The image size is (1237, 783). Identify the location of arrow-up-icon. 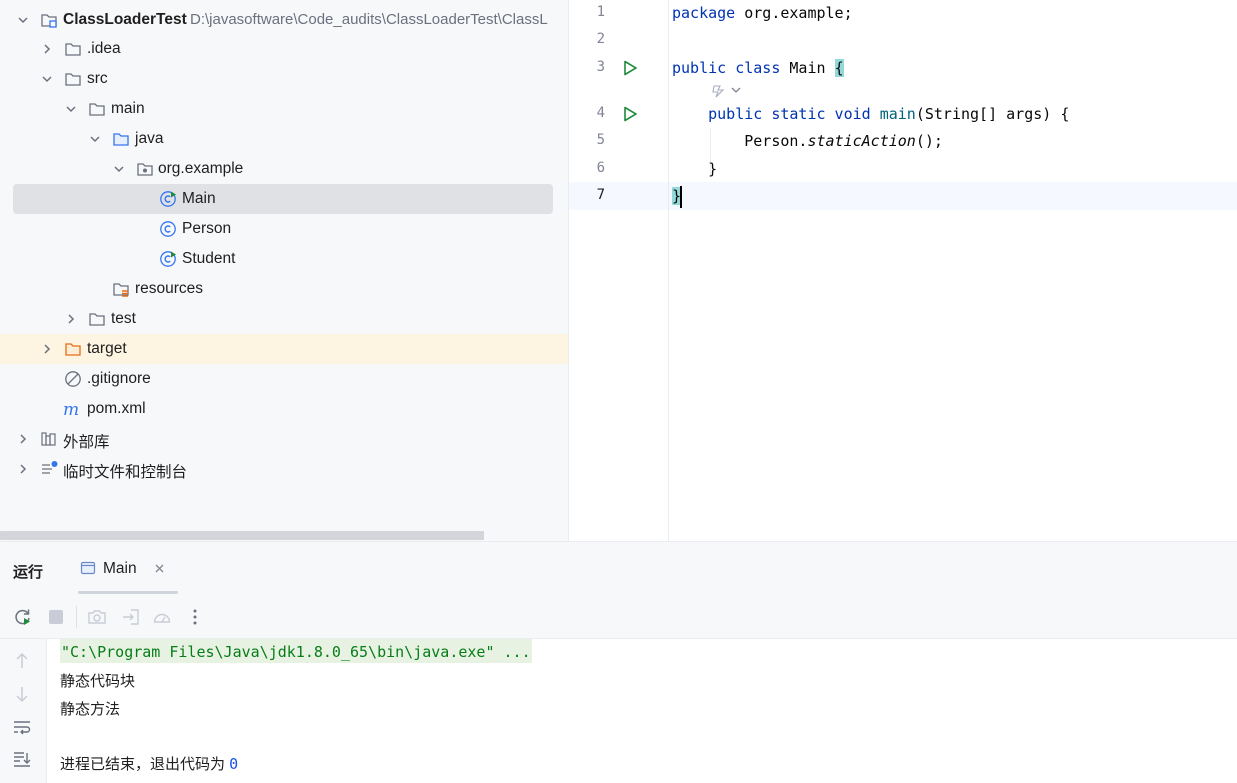
(22, 661).